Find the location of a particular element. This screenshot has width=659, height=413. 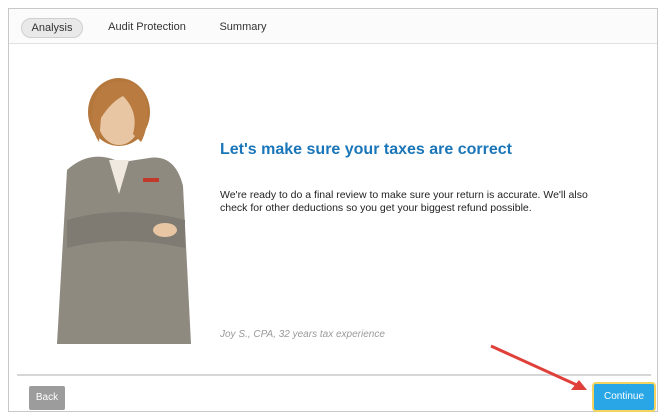

tab-audit-protection: Audit Protection is located at coordinates (147, 27).